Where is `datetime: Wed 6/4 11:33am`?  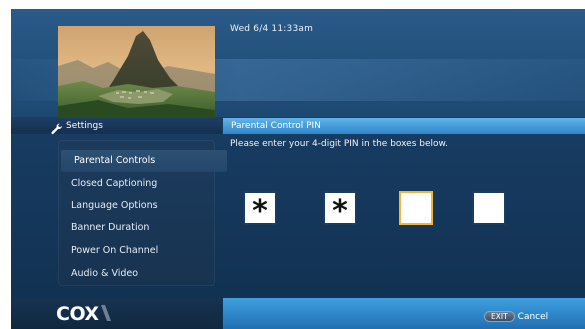 datetime: Wed 6/4 11:33am is located at coordinates (272, 29).